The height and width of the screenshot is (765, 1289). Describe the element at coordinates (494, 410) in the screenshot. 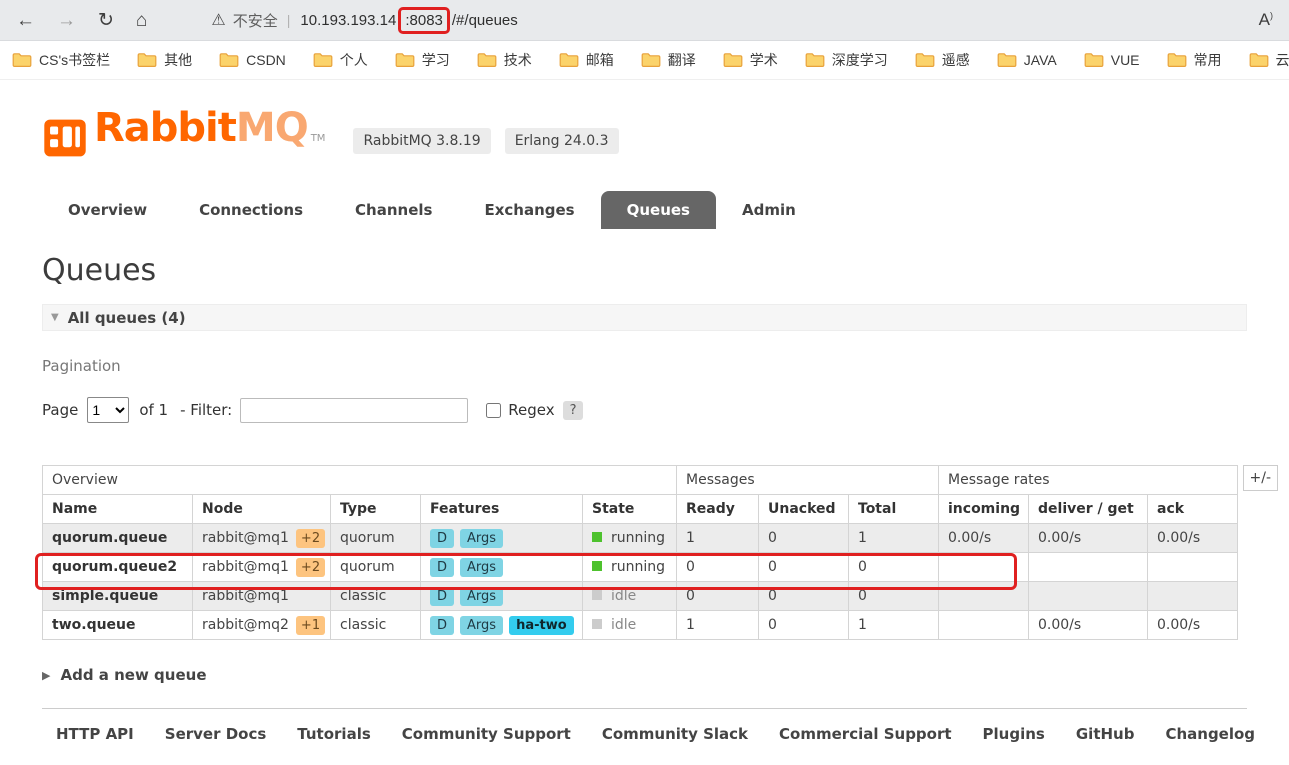

I see `regex-checkbox` at that location.